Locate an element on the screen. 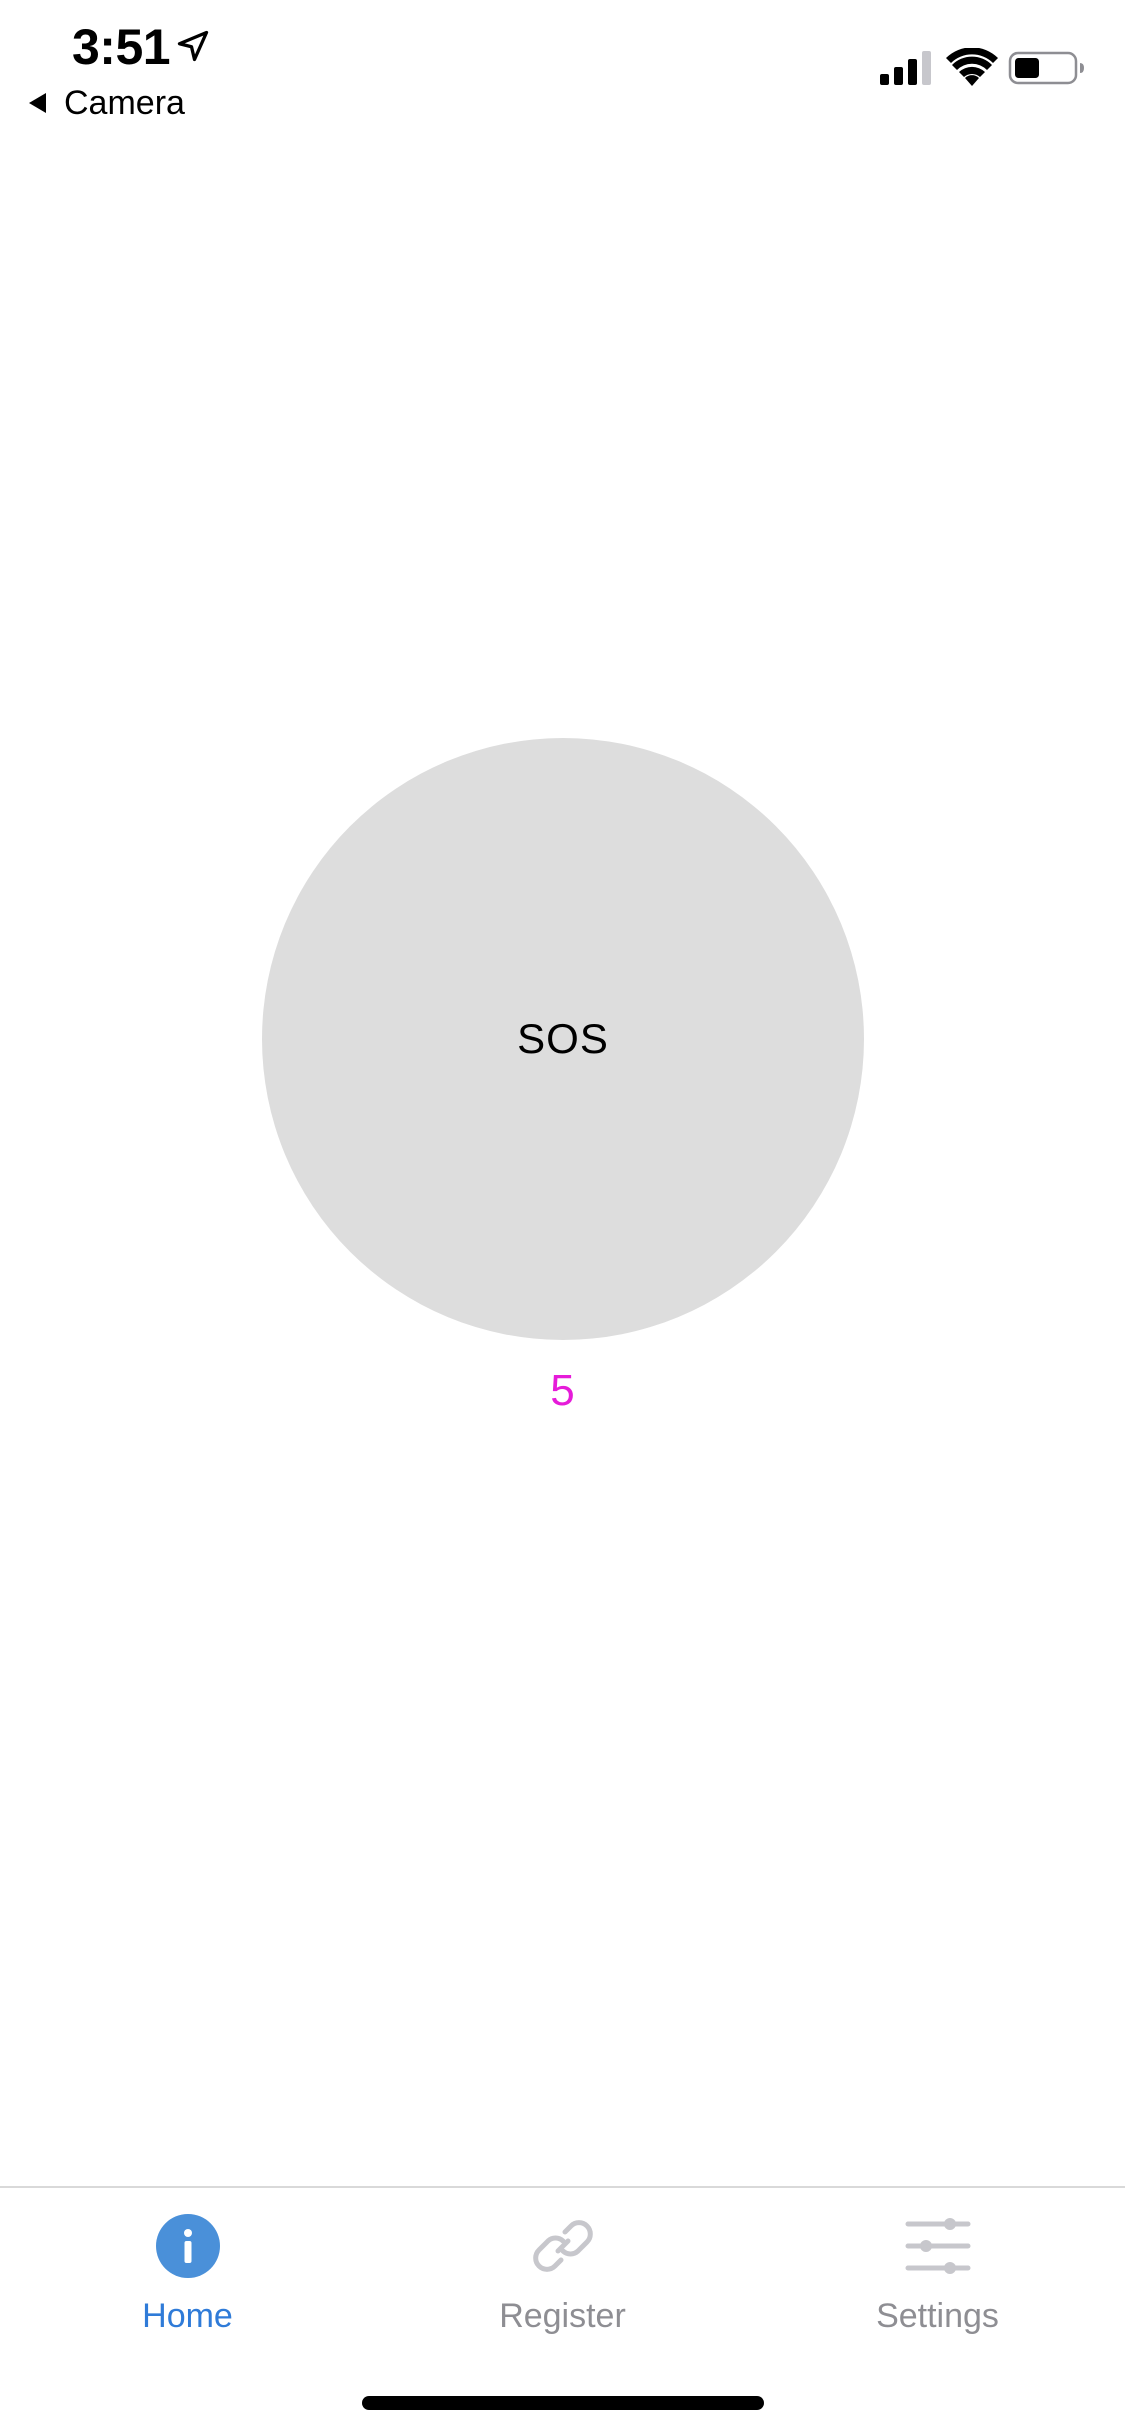 The image size is (1125, 2436). tab-register: Register is located at coordinates (562, 2283).